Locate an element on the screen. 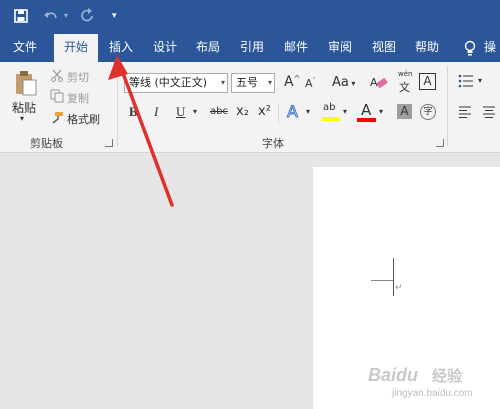 The width and height of the screenshot is (500, 409). annotation-arrow is located at coordinates (141, 131).